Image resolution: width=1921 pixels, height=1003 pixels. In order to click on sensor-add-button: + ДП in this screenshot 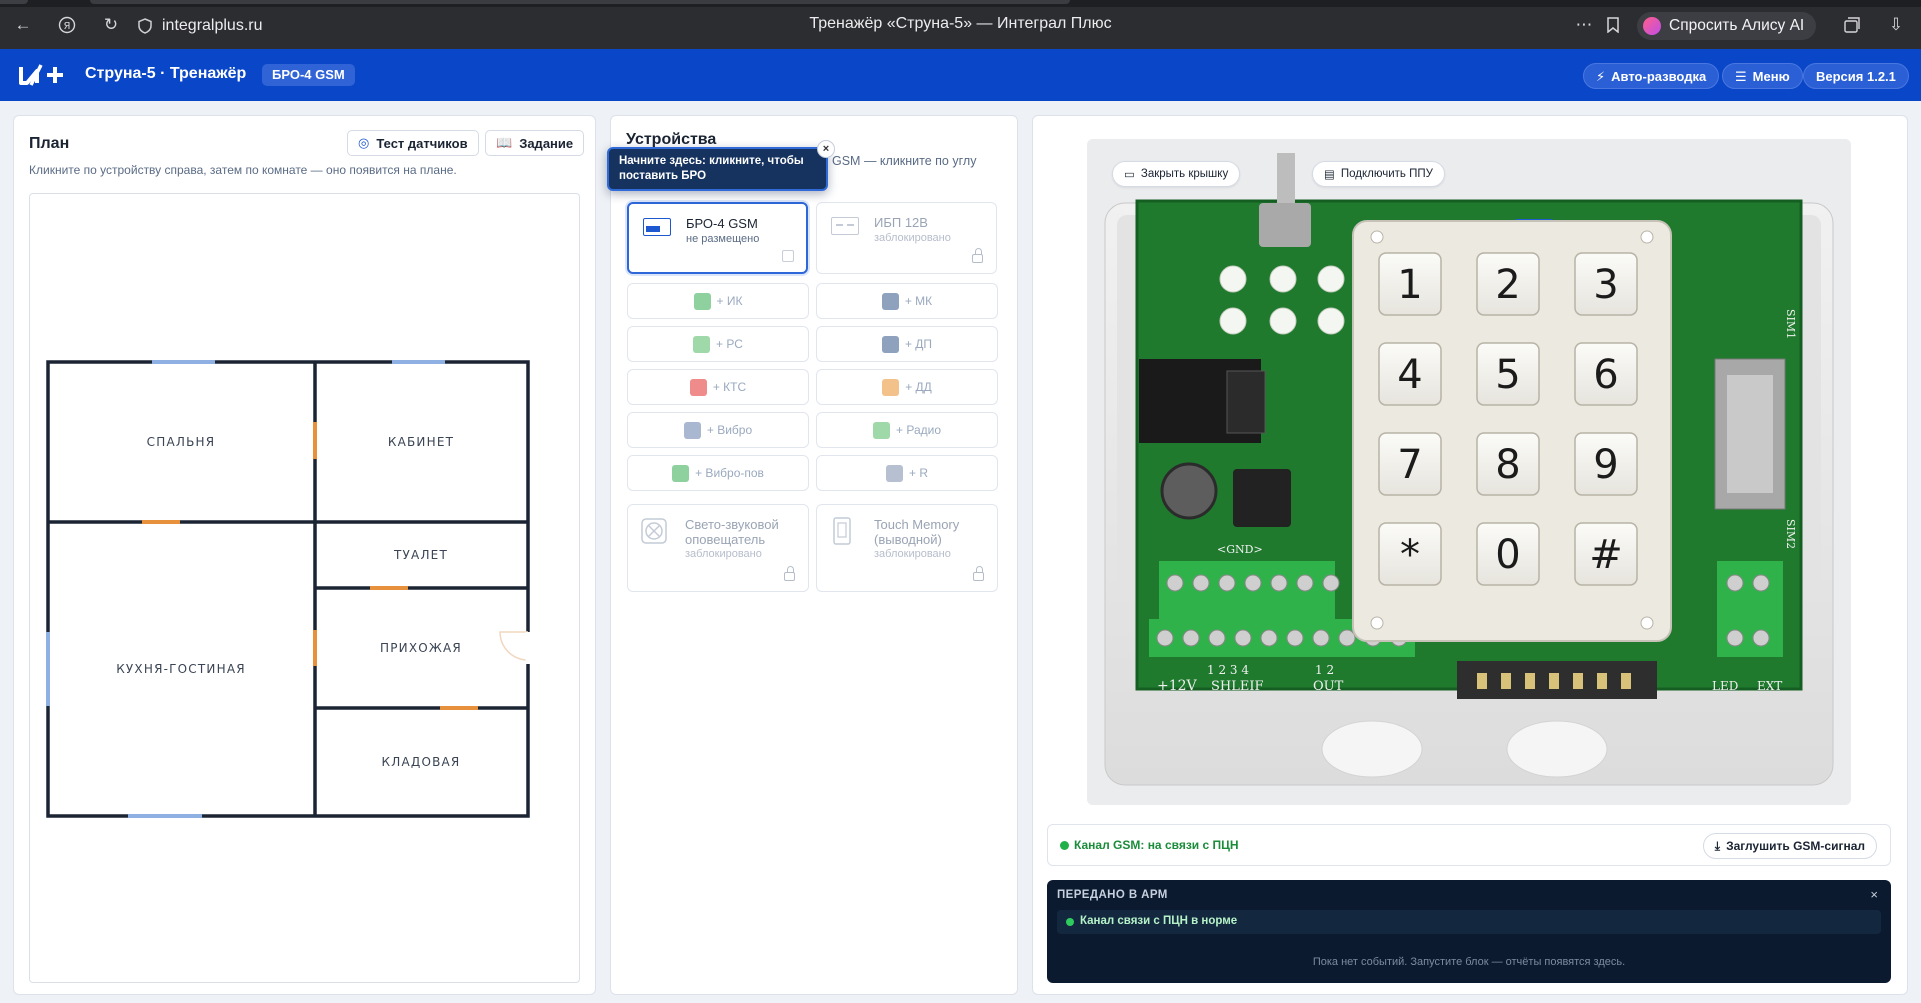, I will do `click(907, 344)`.